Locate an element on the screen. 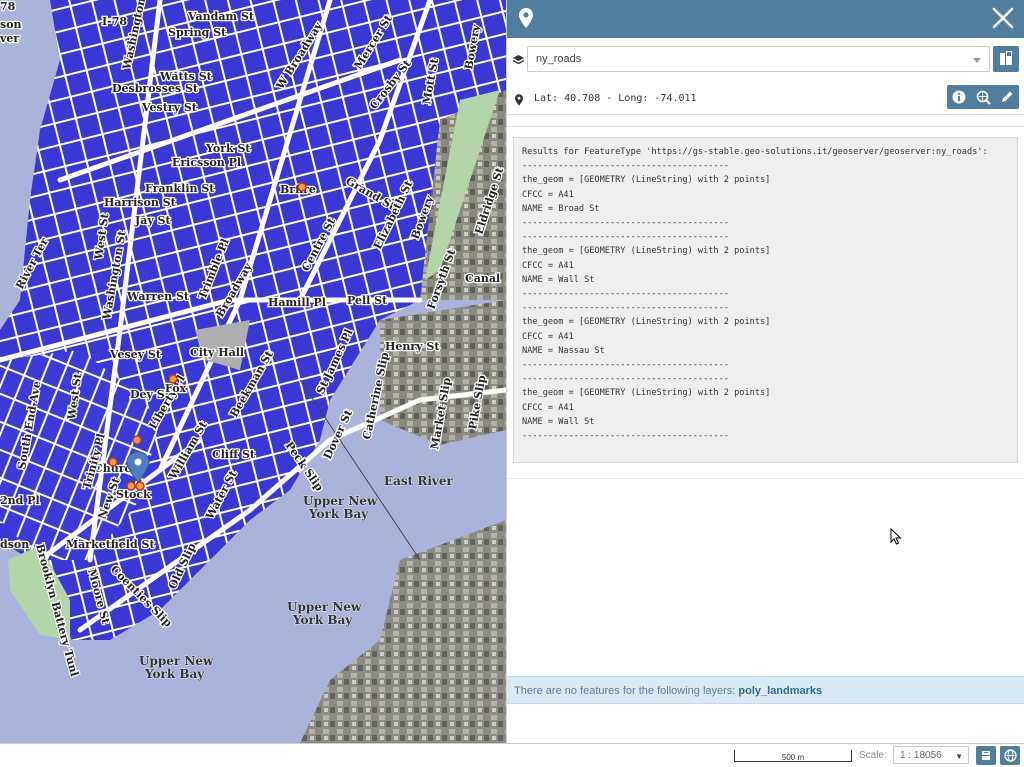  coordinates-row: Lat: 40.708 - Long: -74.011 is located at coordinates (765, 99).